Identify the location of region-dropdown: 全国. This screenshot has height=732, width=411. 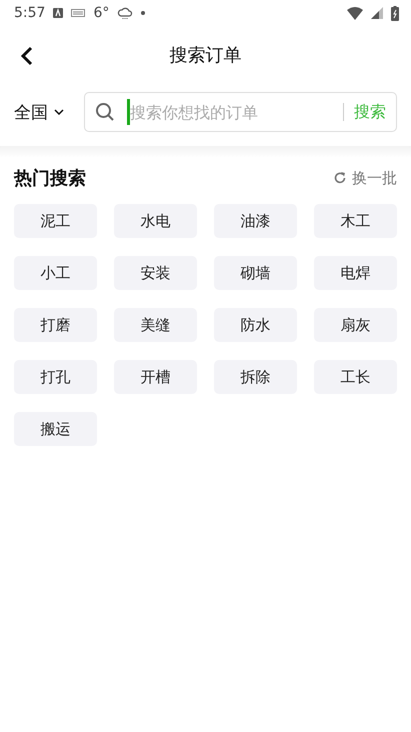
(39, 112).